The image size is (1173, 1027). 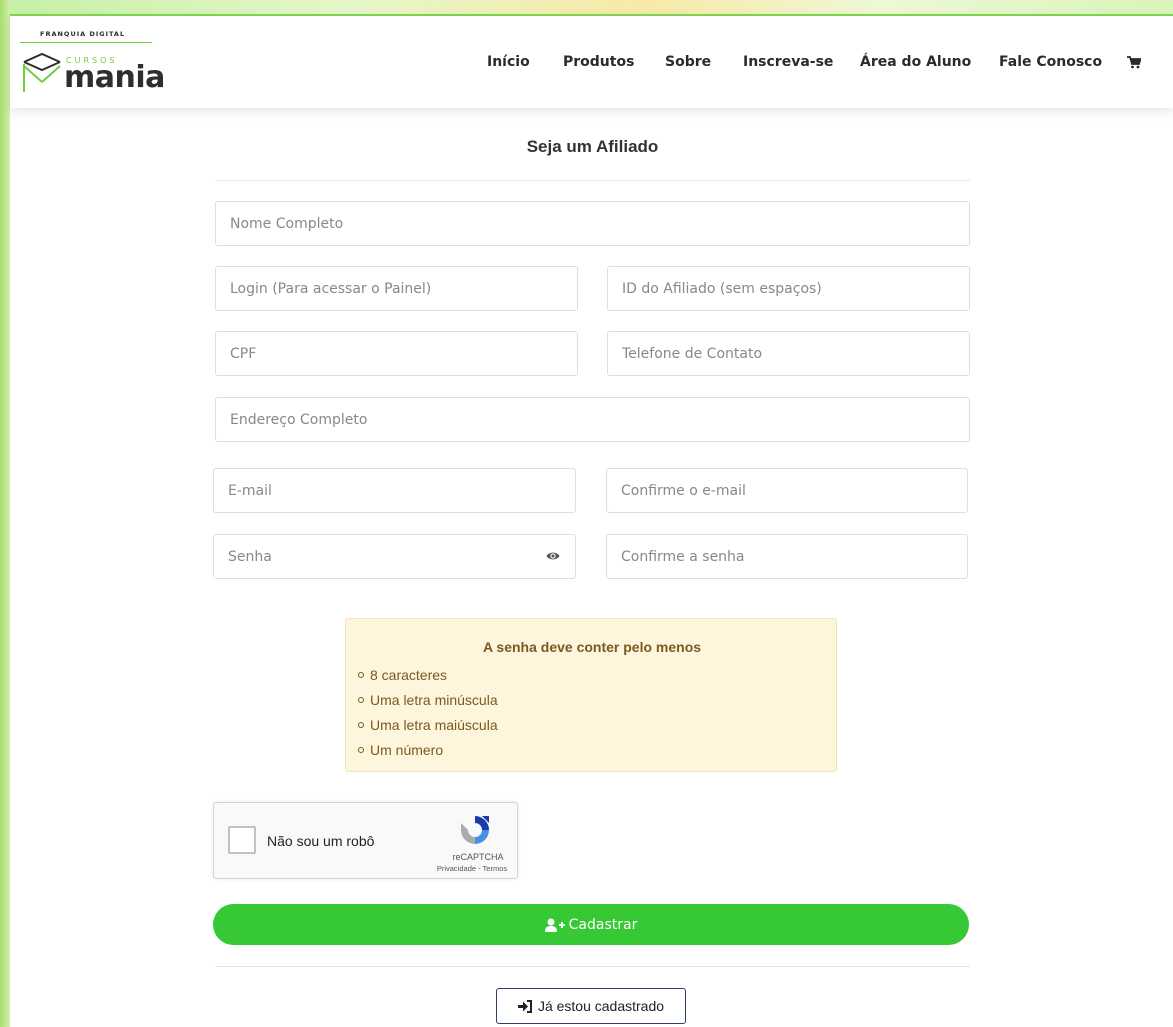 What do you see at coordinates (86, 42) in the screenshot?
I see `logo-divider` at bounding box center [86, 42].